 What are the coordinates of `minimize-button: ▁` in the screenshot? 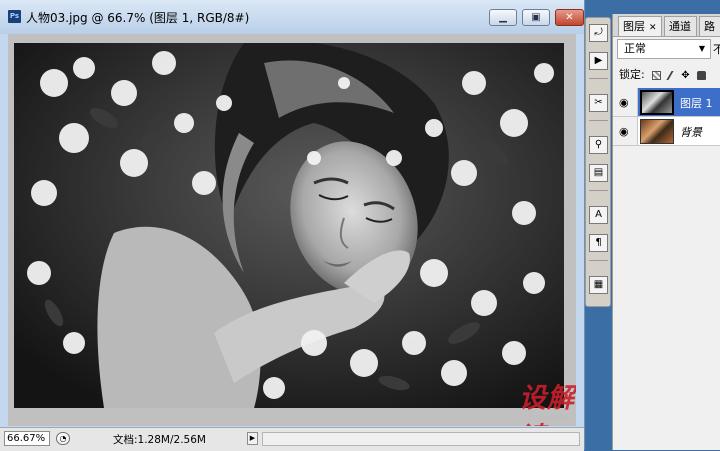 It's located at (503, 17).